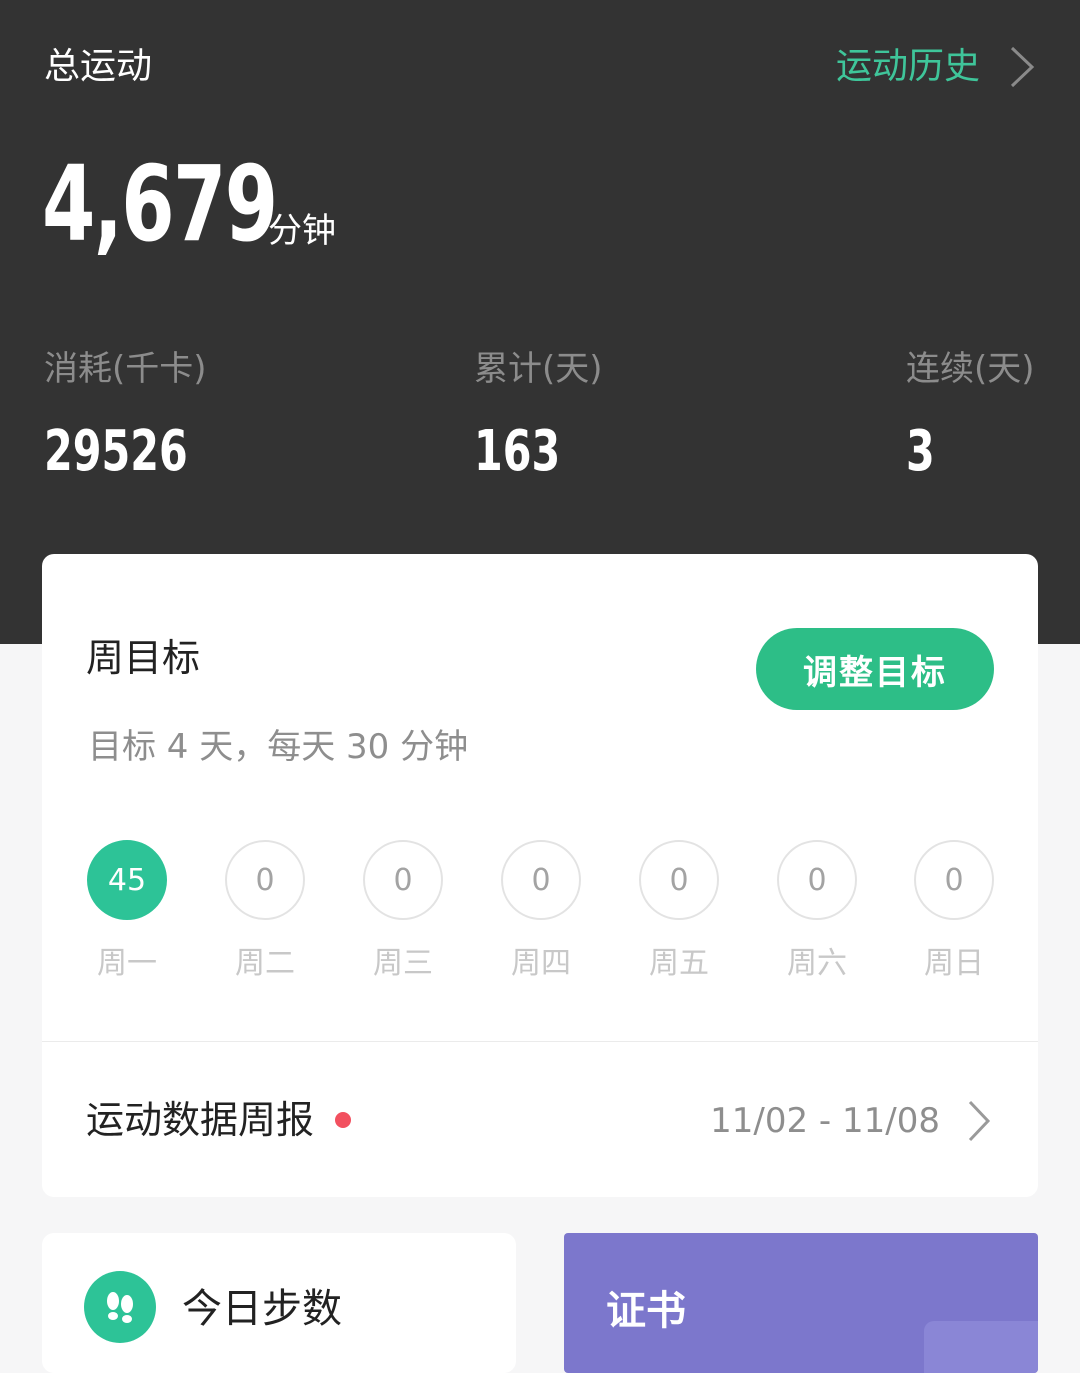 Image resolution: width=1080 pixels, height=1373 pixels. What do you see at coordinates (970, 414) in the screenshot?
I see `stat-streak-days: 连续(天) 3` at bounding box center [970, 414].